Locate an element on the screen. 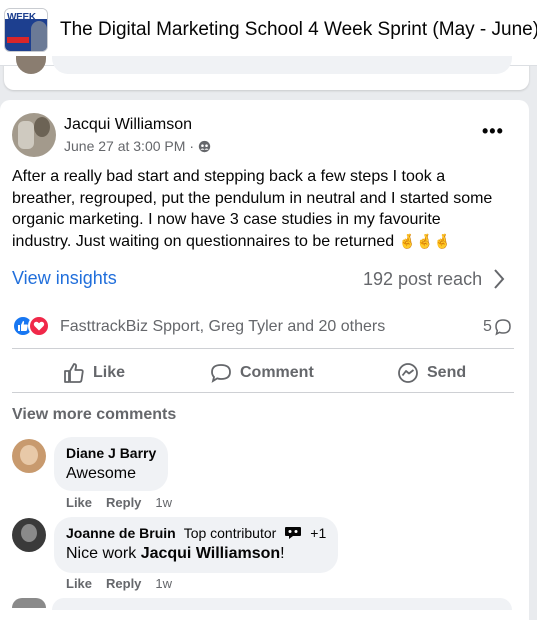 The image size is (537, 620). commenter-name: Diane J Barry is located at coordinates (111, 453).